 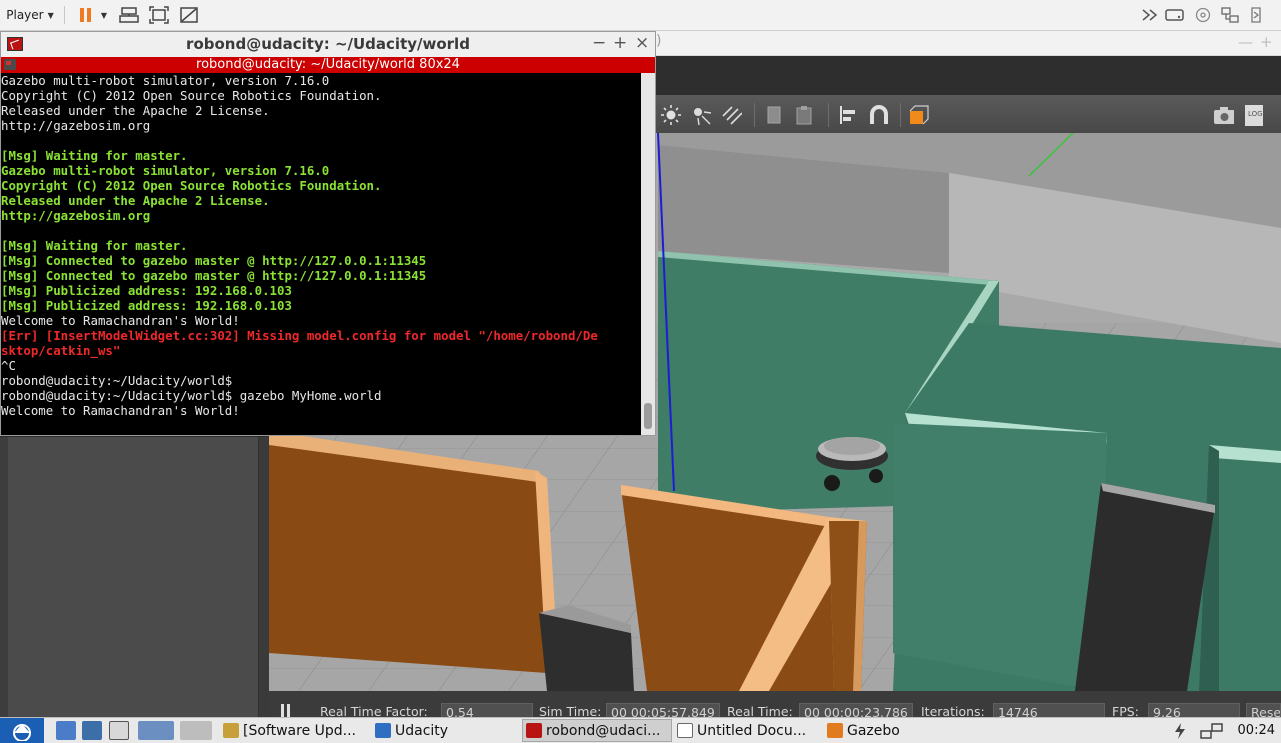 What do you see at coordinates (104, 15) in the screenshot?
I see `pause-dropdown-icon: ▼` at bounding box center [104, 15].